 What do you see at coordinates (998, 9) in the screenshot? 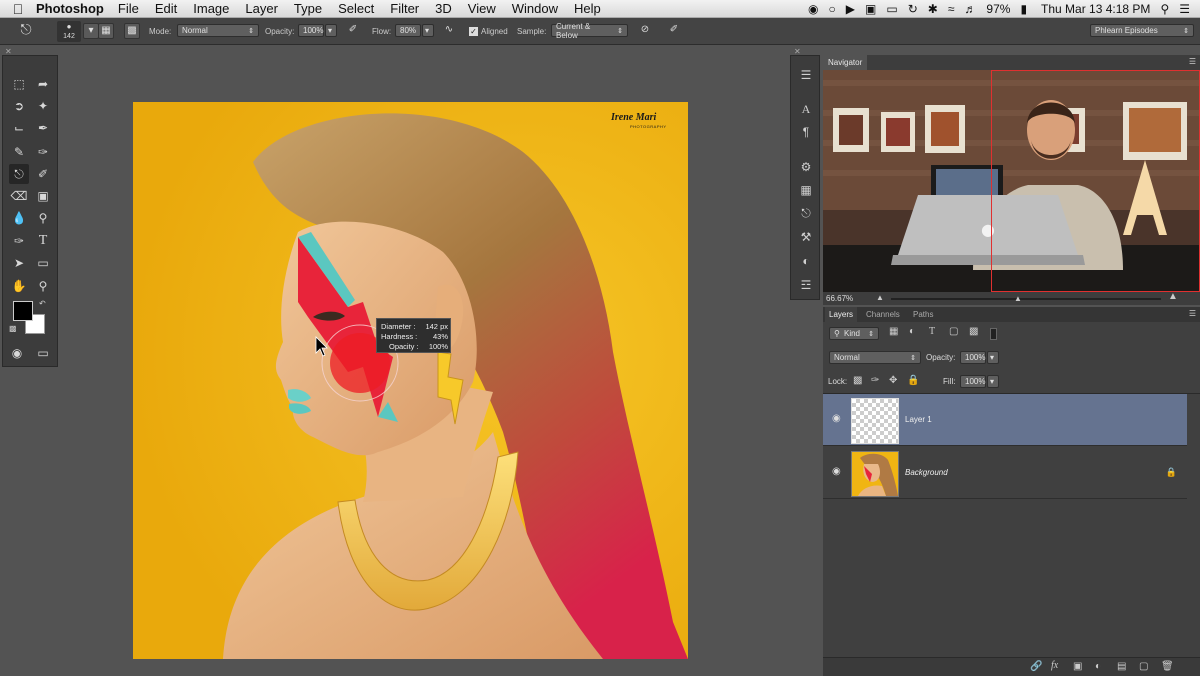
I see `battery-percent: 97%` at bounding box center [998, 9].